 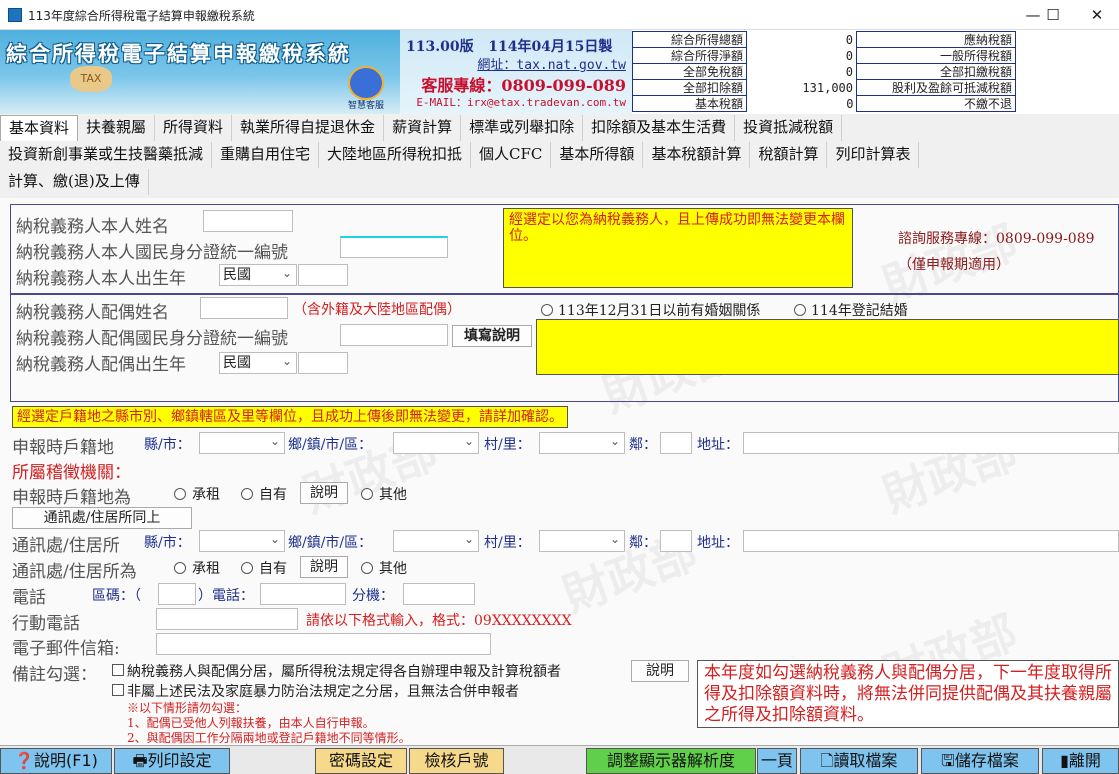 I want to click on check-household-button: 檢核戶號, so click(x=456, y=761).